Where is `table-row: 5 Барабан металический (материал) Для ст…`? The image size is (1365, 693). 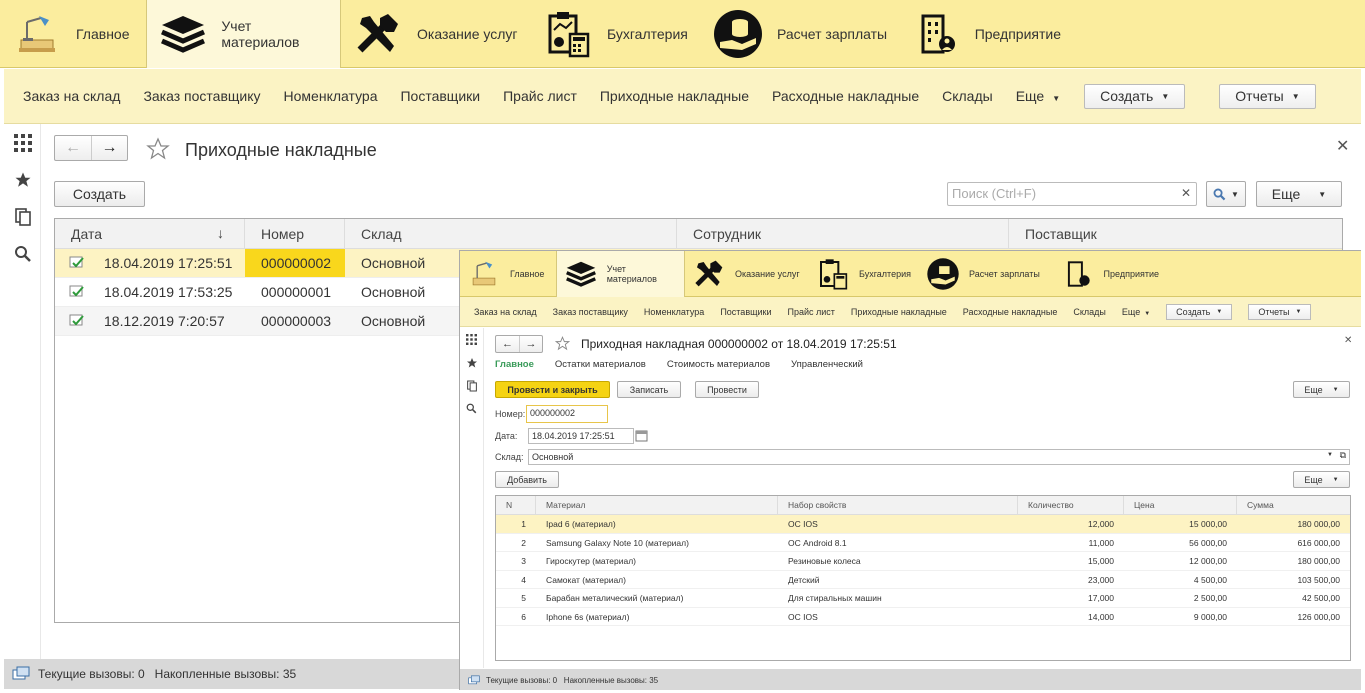 table-row: 5 Барабан металический (материал) Для ст… is located at coordinates (923, 598).